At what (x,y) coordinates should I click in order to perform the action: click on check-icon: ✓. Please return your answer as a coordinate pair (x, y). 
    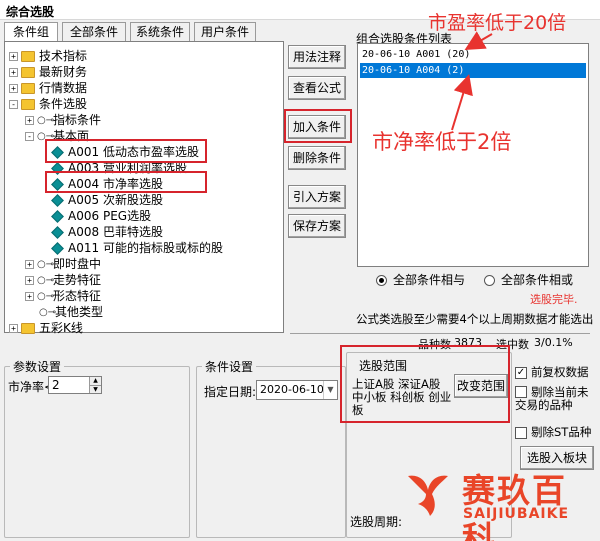
    Looking at the image, I should click on (521, 372).